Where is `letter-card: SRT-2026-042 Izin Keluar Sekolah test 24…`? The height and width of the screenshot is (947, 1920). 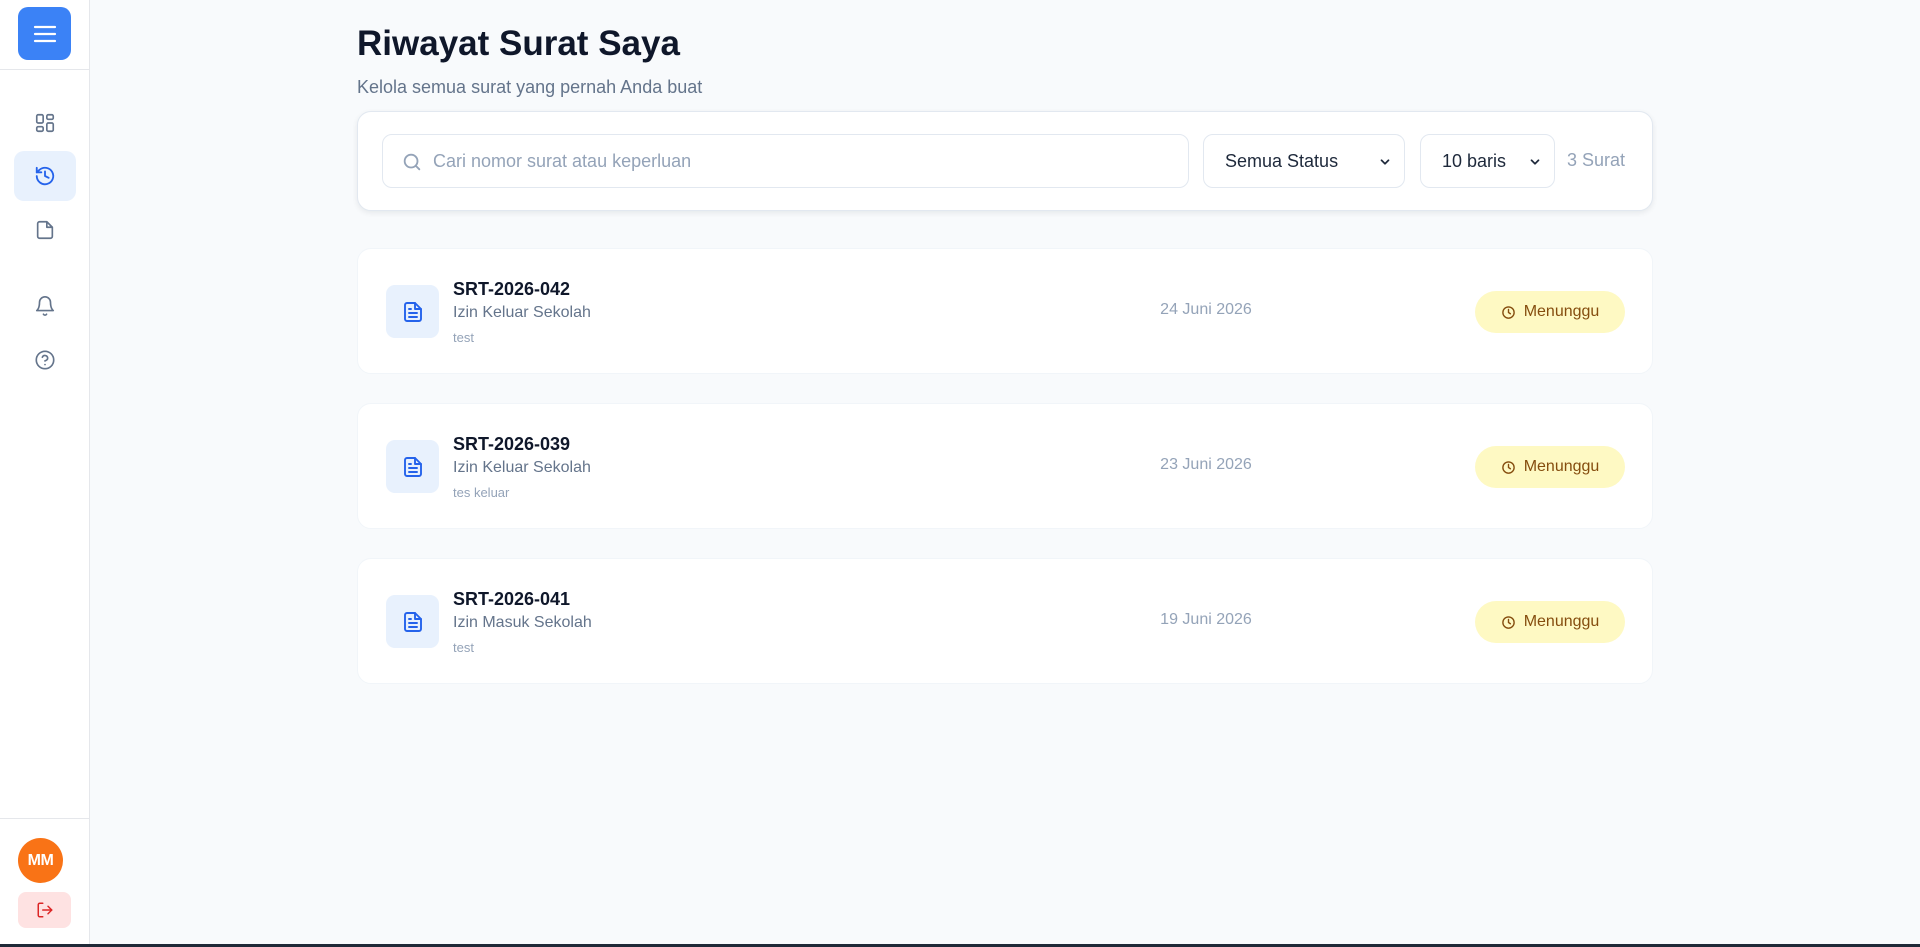 letter-card: SRT-2026-042 Izin Keluar Sekolah test 24… is located at coordinates (1005, 311).